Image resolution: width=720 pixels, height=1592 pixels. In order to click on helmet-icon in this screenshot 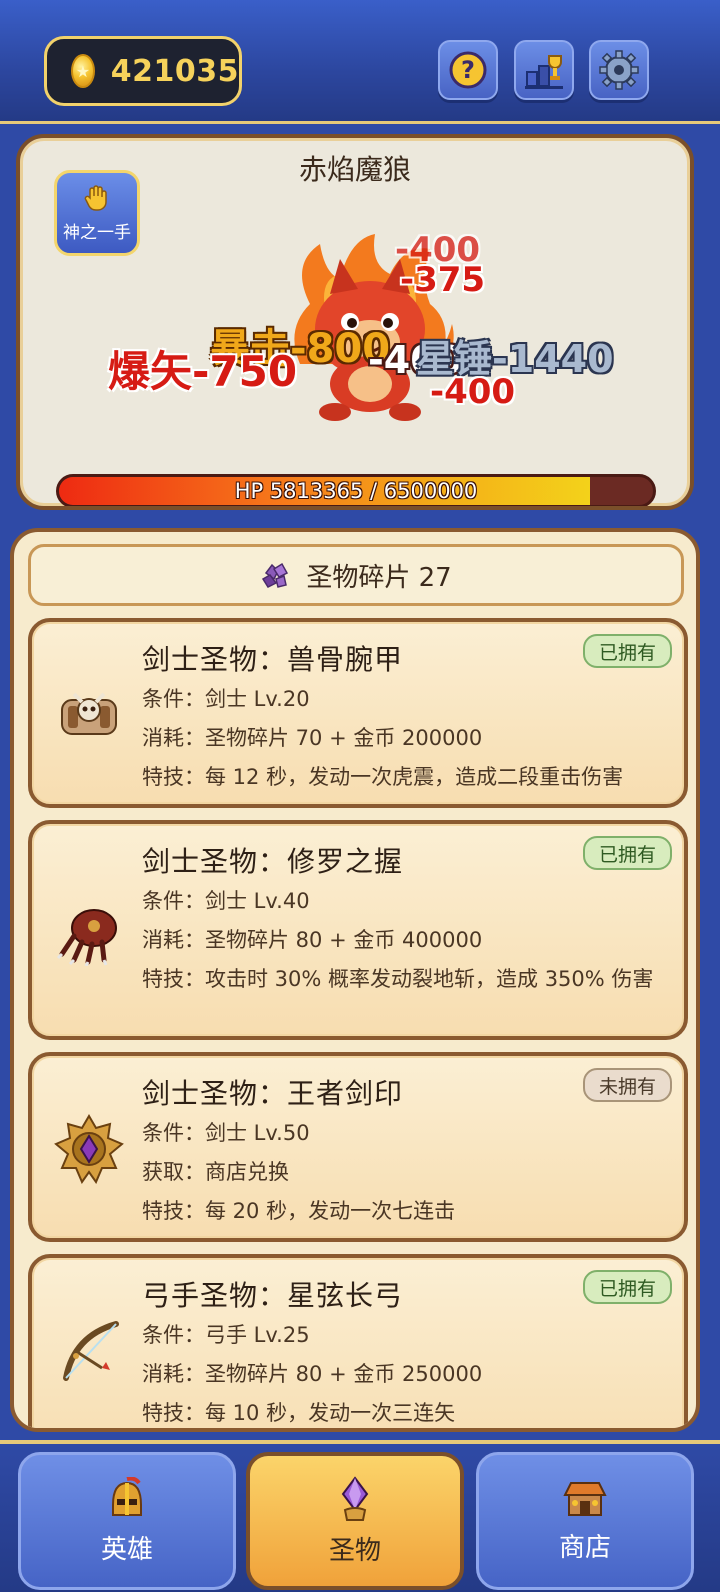, I will do `click(127, 1496)`.